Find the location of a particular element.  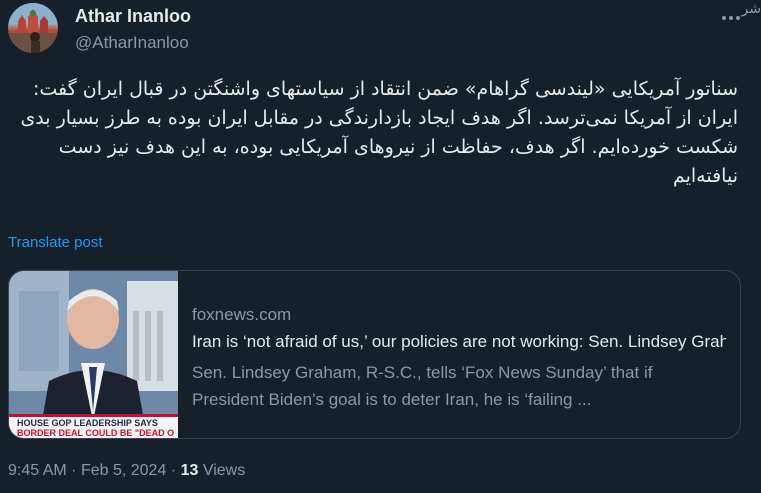

card-domain: foxnews.com is located at coordinates (242, 314).